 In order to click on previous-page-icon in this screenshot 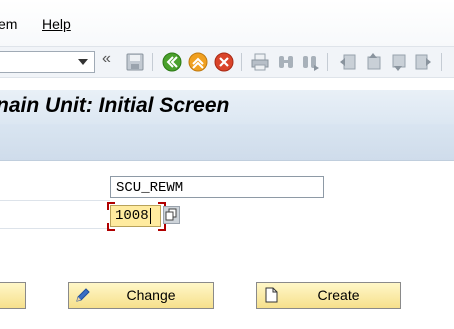, I will do `click(373, 62)`.